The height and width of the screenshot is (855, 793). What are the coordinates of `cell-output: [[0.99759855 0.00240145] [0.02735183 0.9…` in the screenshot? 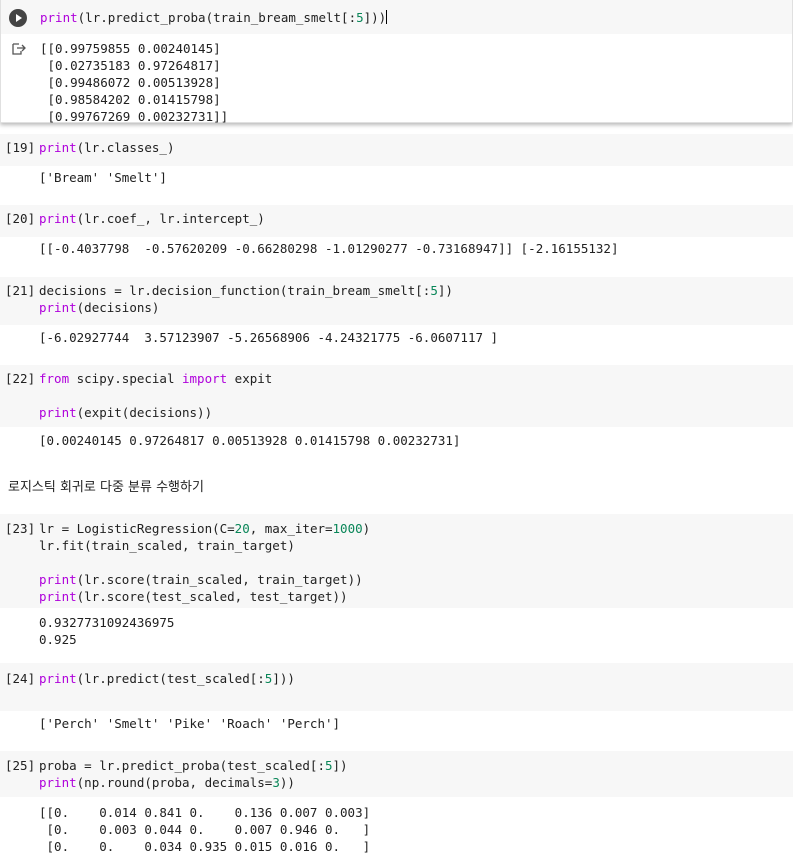 It's located at (134, 82).